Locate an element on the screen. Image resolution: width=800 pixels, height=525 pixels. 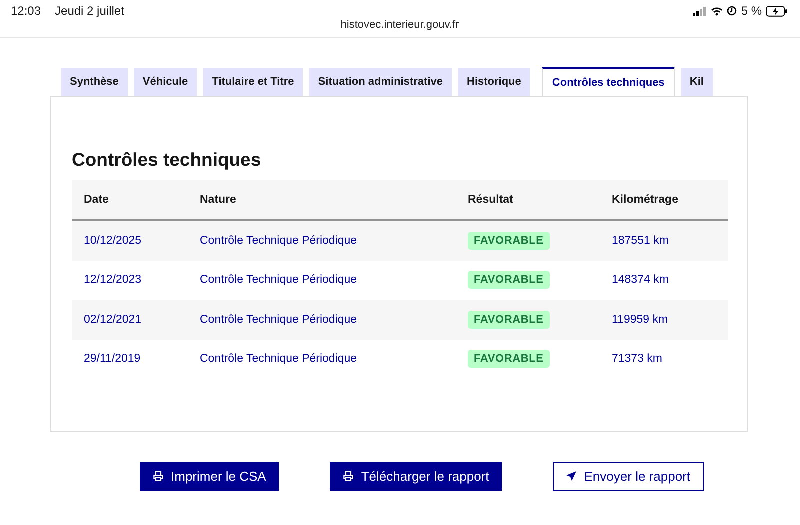
date-cell-text: 10/12/2025 is located at coordinates (113, 240).